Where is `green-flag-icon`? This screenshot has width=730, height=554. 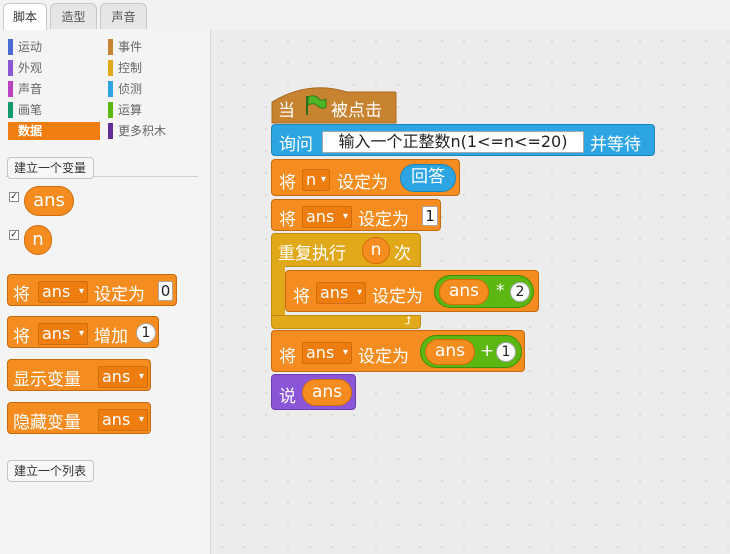
green-flag-icon is located at coordinates (315, 107).